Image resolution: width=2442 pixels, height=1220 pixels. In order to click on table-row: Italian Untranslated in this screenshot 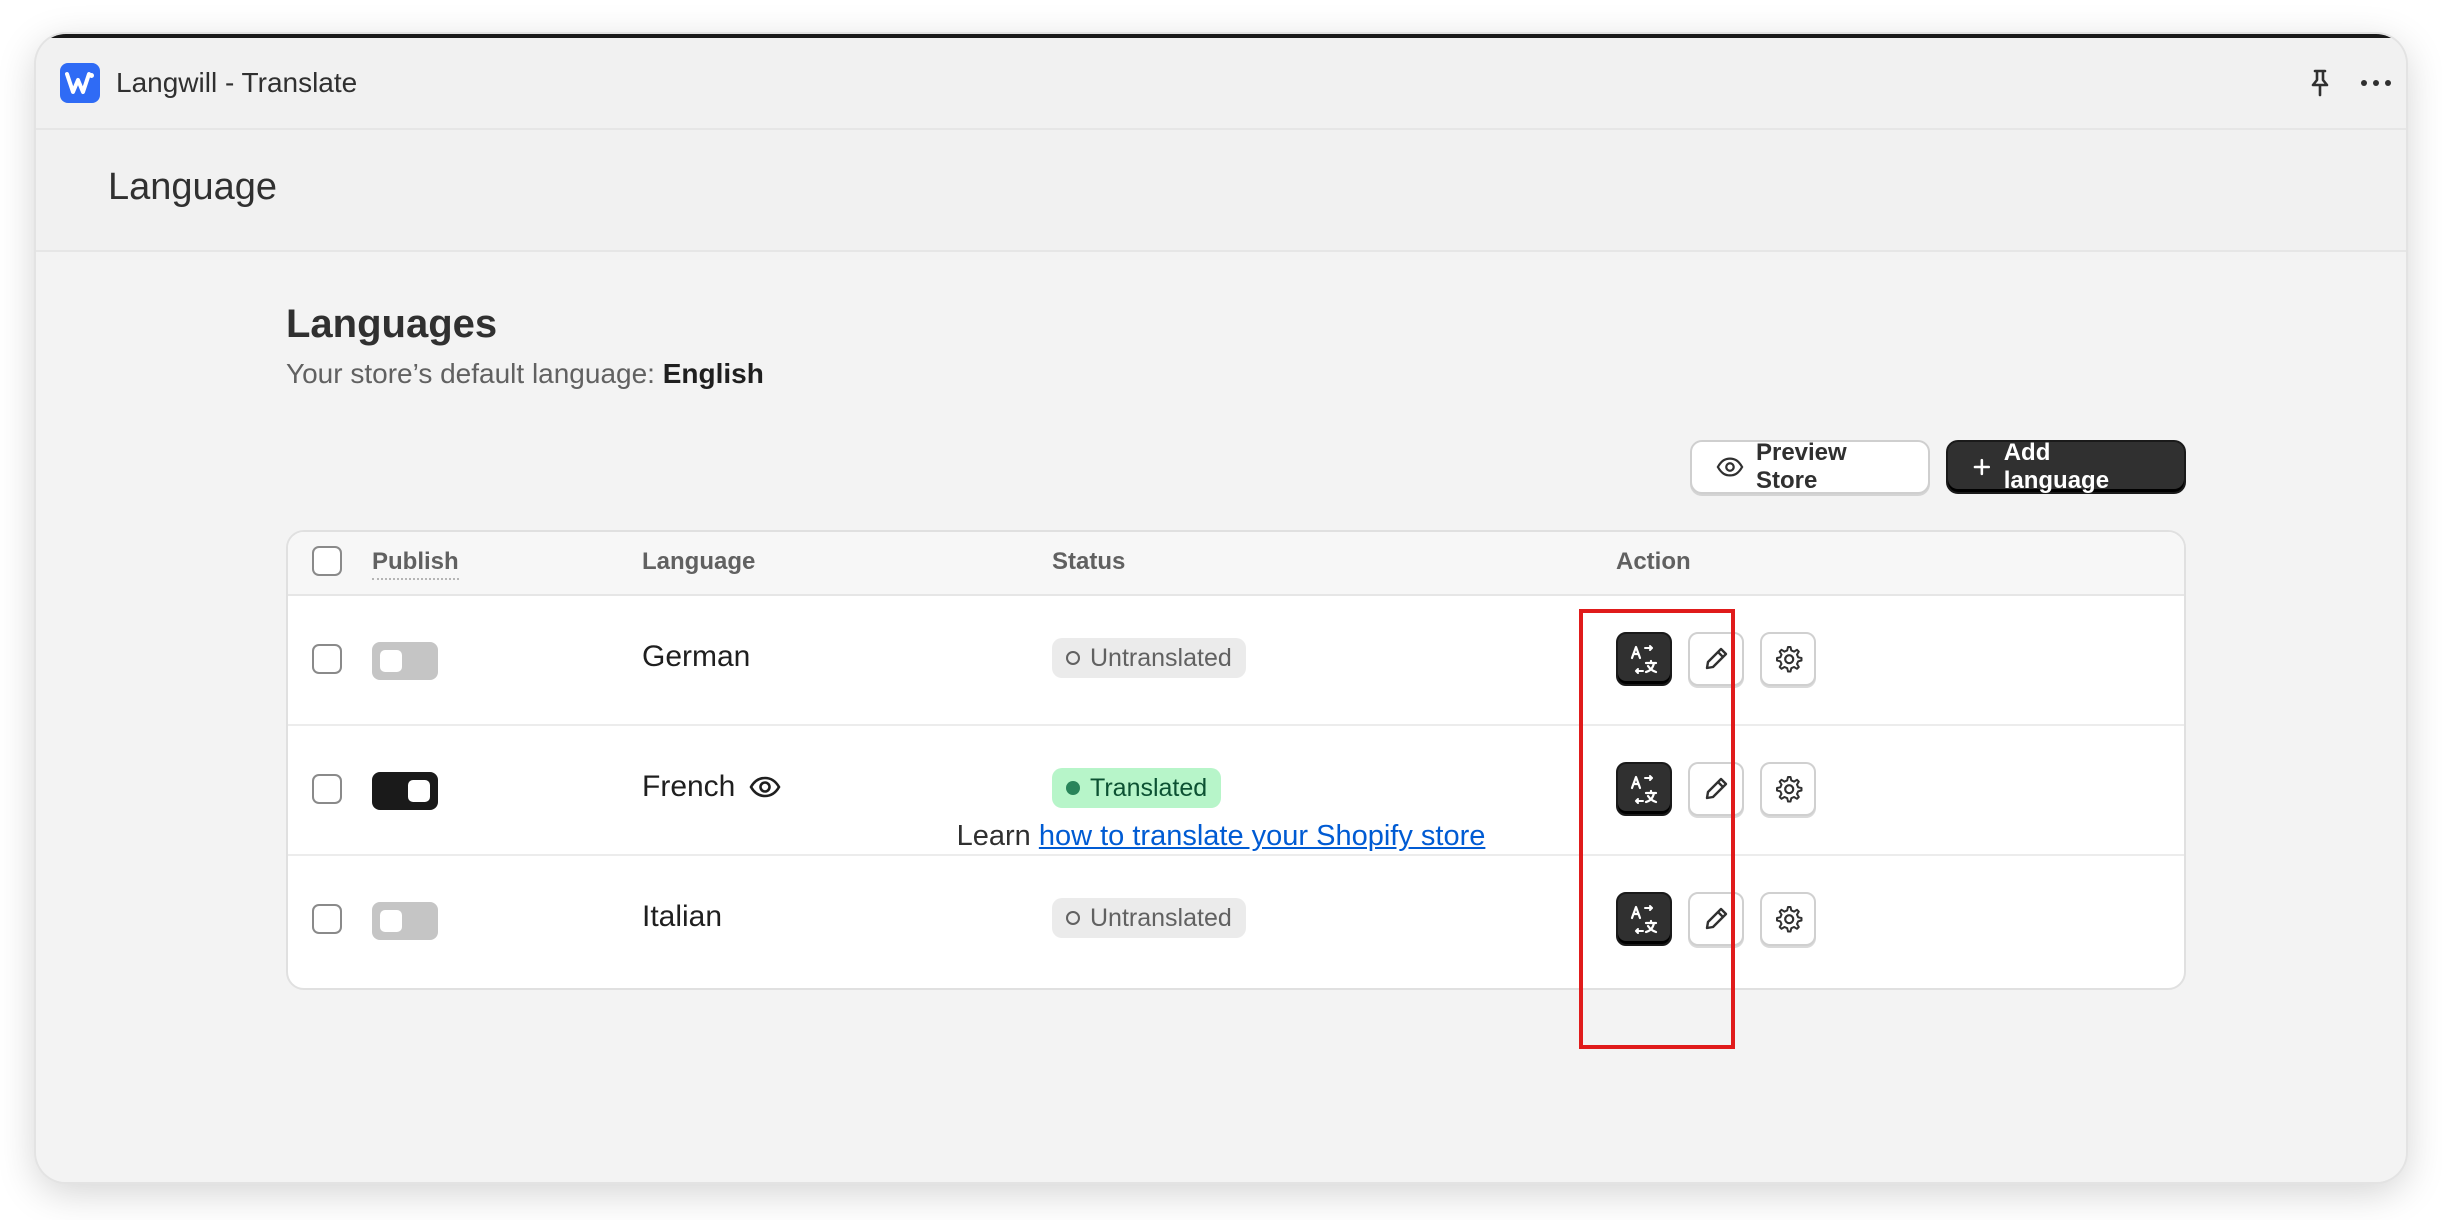, I will do `click(1236, 920)`.